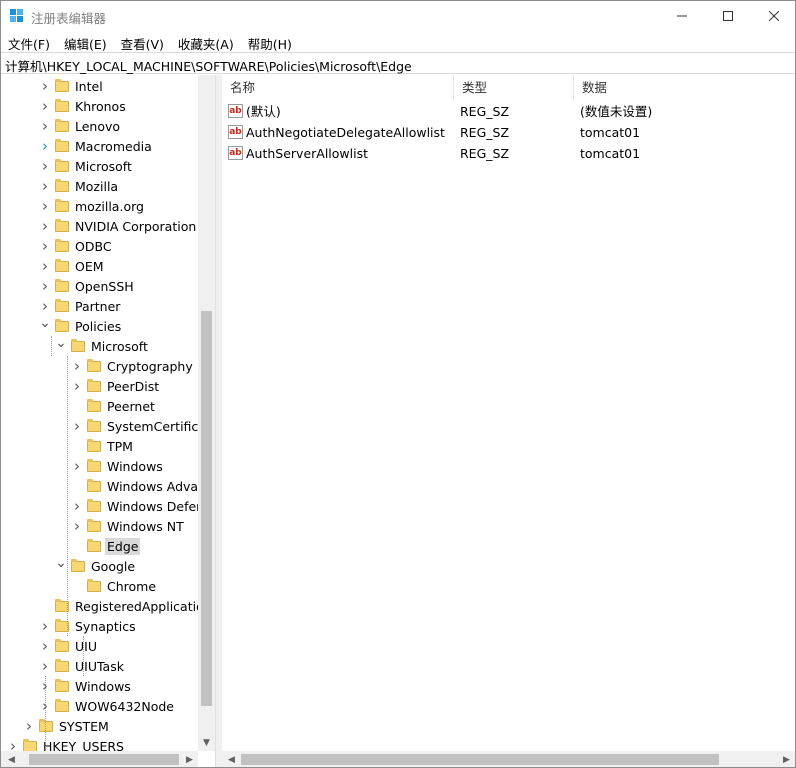  What do you see at coordinates (95, 565) in the screenshot?
I see `tree-node: ⌄ Google` at bounding box center [95, 565].